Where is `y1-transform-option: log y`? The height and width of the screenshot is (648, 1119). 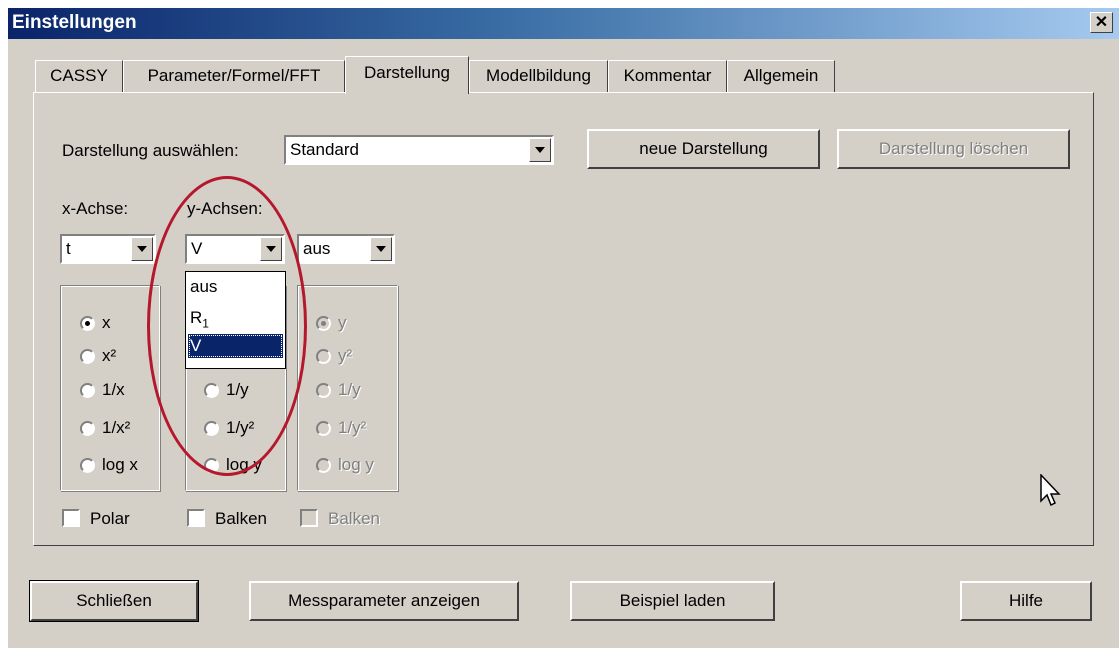 y1-transform-option: log y is located at coordinates (244, 464).